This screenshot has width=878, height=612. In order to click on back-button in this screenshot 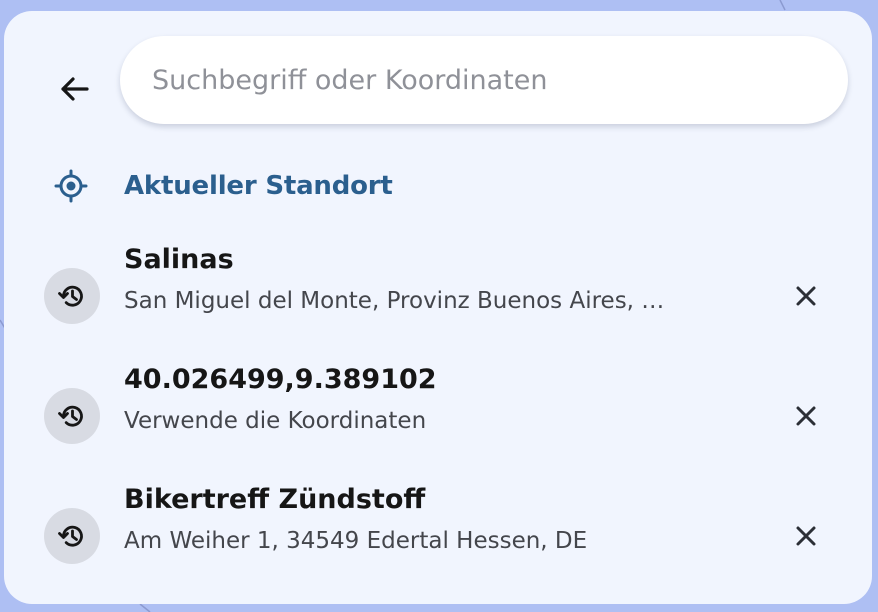, I will do `click(74, 91)`.